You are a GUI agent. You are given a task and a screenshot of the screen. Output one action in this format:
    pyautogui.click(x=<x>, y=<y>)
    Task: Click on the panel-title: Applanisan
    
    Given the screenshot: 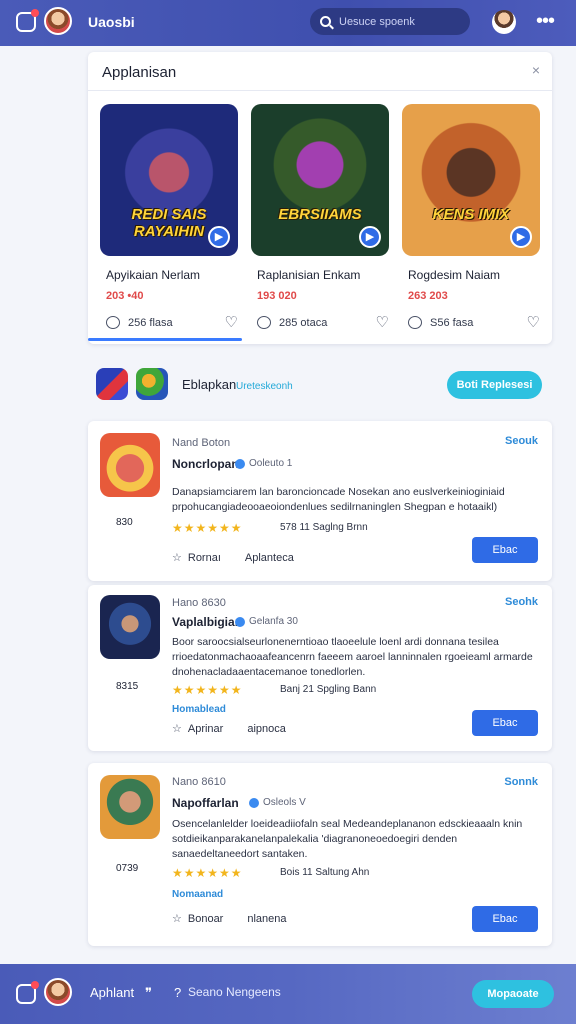 What is the action you would take?
    pyautogui.click(x=139, y=72)
    